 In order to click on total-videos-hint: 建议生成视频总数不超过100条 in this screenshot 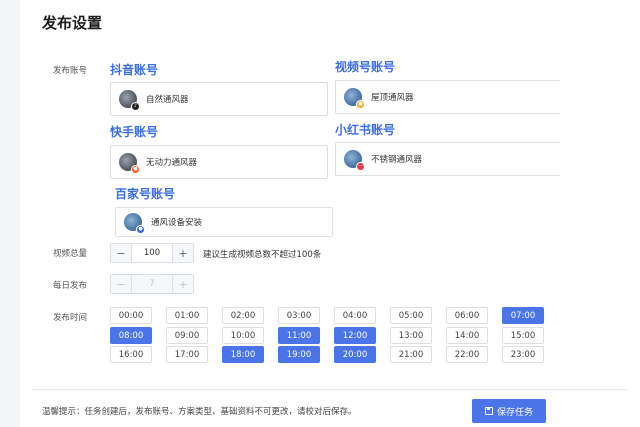, I will do `click(262, 255)`.